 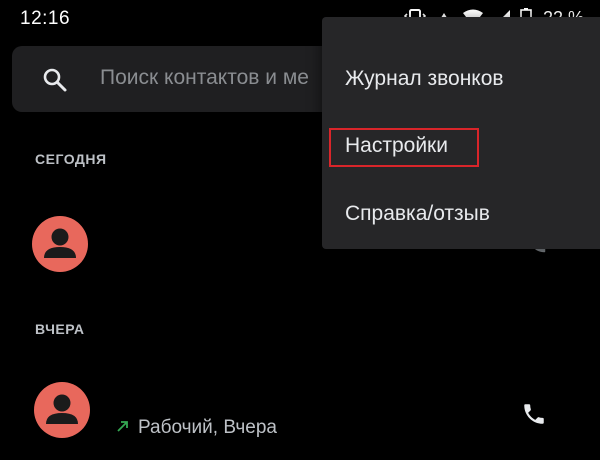 What do you see at coordinates (55, 82) in the screenshot?
I see `search-icon` at bounding box center [55, 82].